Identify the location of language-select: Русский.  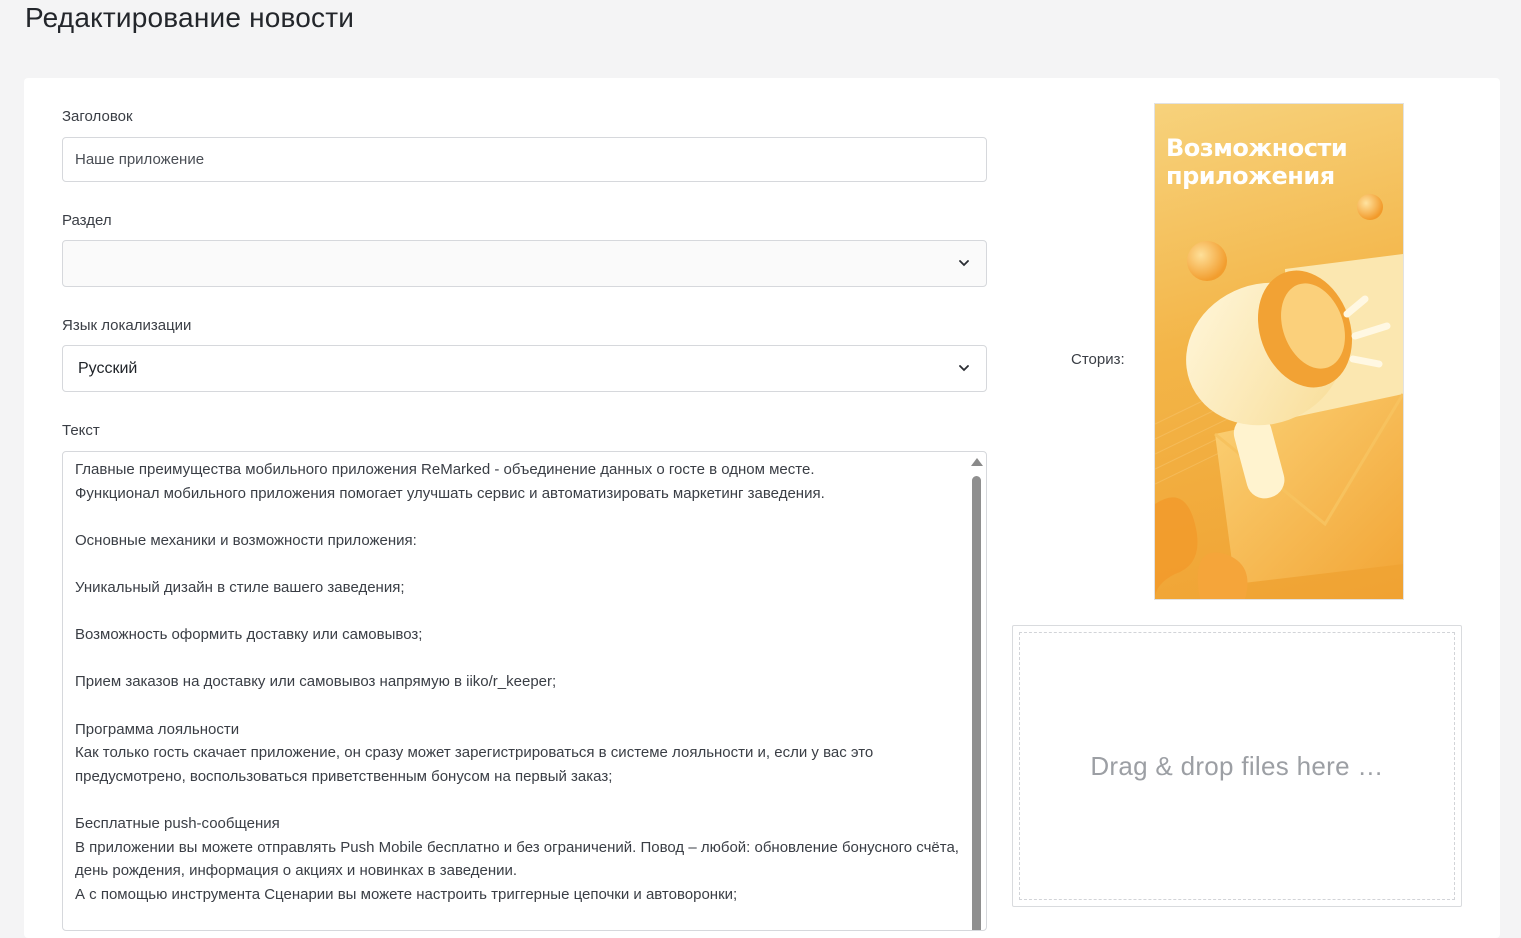
(524, 368).